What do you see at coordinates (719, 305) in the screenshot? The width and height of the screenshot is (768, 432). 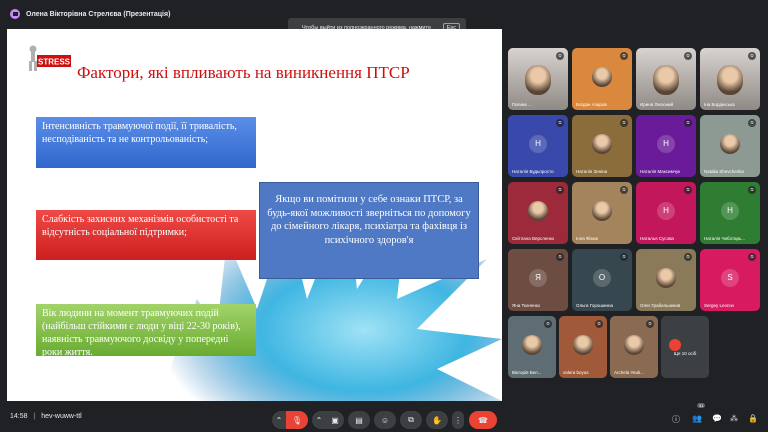 I see `participant-name: Sergey Leonov` at bounding box center [719, 305].